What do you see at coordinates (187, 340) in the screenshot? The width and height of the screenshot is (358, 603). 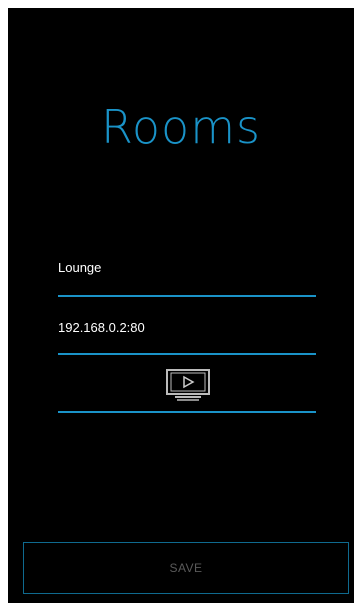 I see `address-field: 192.168.0.2:80` at bounding box center [187, 340].